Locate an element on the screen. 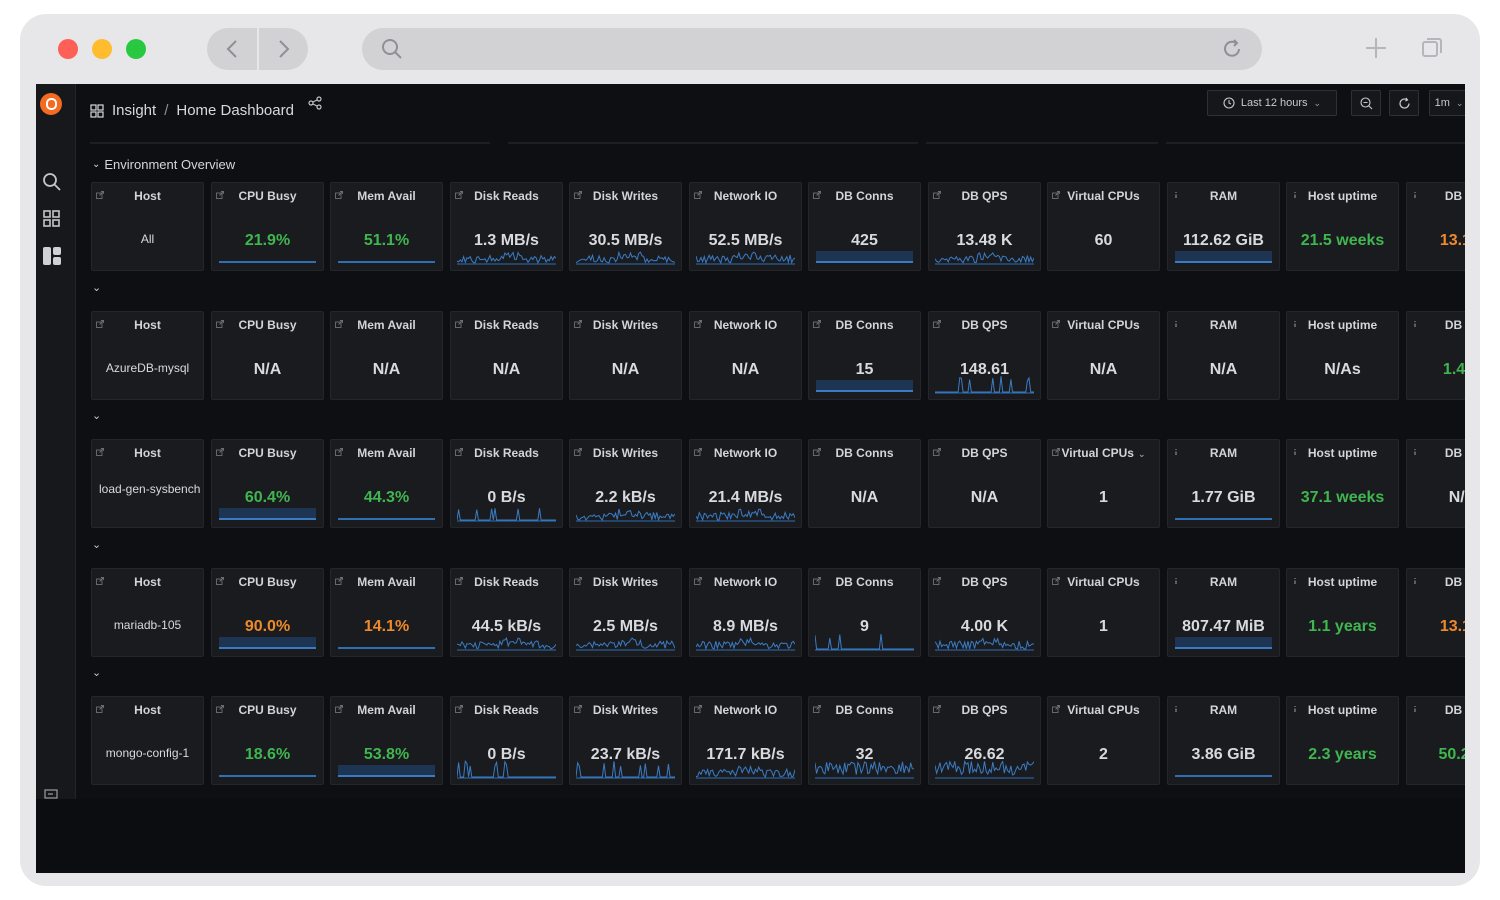  stat-panel: Mem AvailN/A is located at coordinates (386, 355).